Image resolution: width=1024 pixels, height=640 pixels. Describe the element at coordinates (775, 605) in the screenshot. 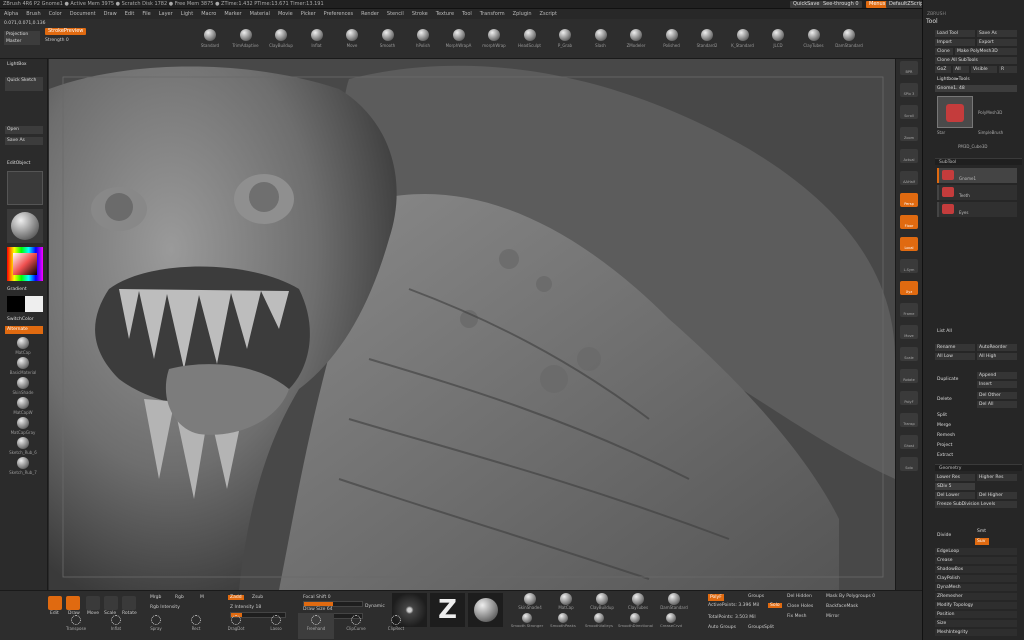

I see `solo-button: Solo` at that location.